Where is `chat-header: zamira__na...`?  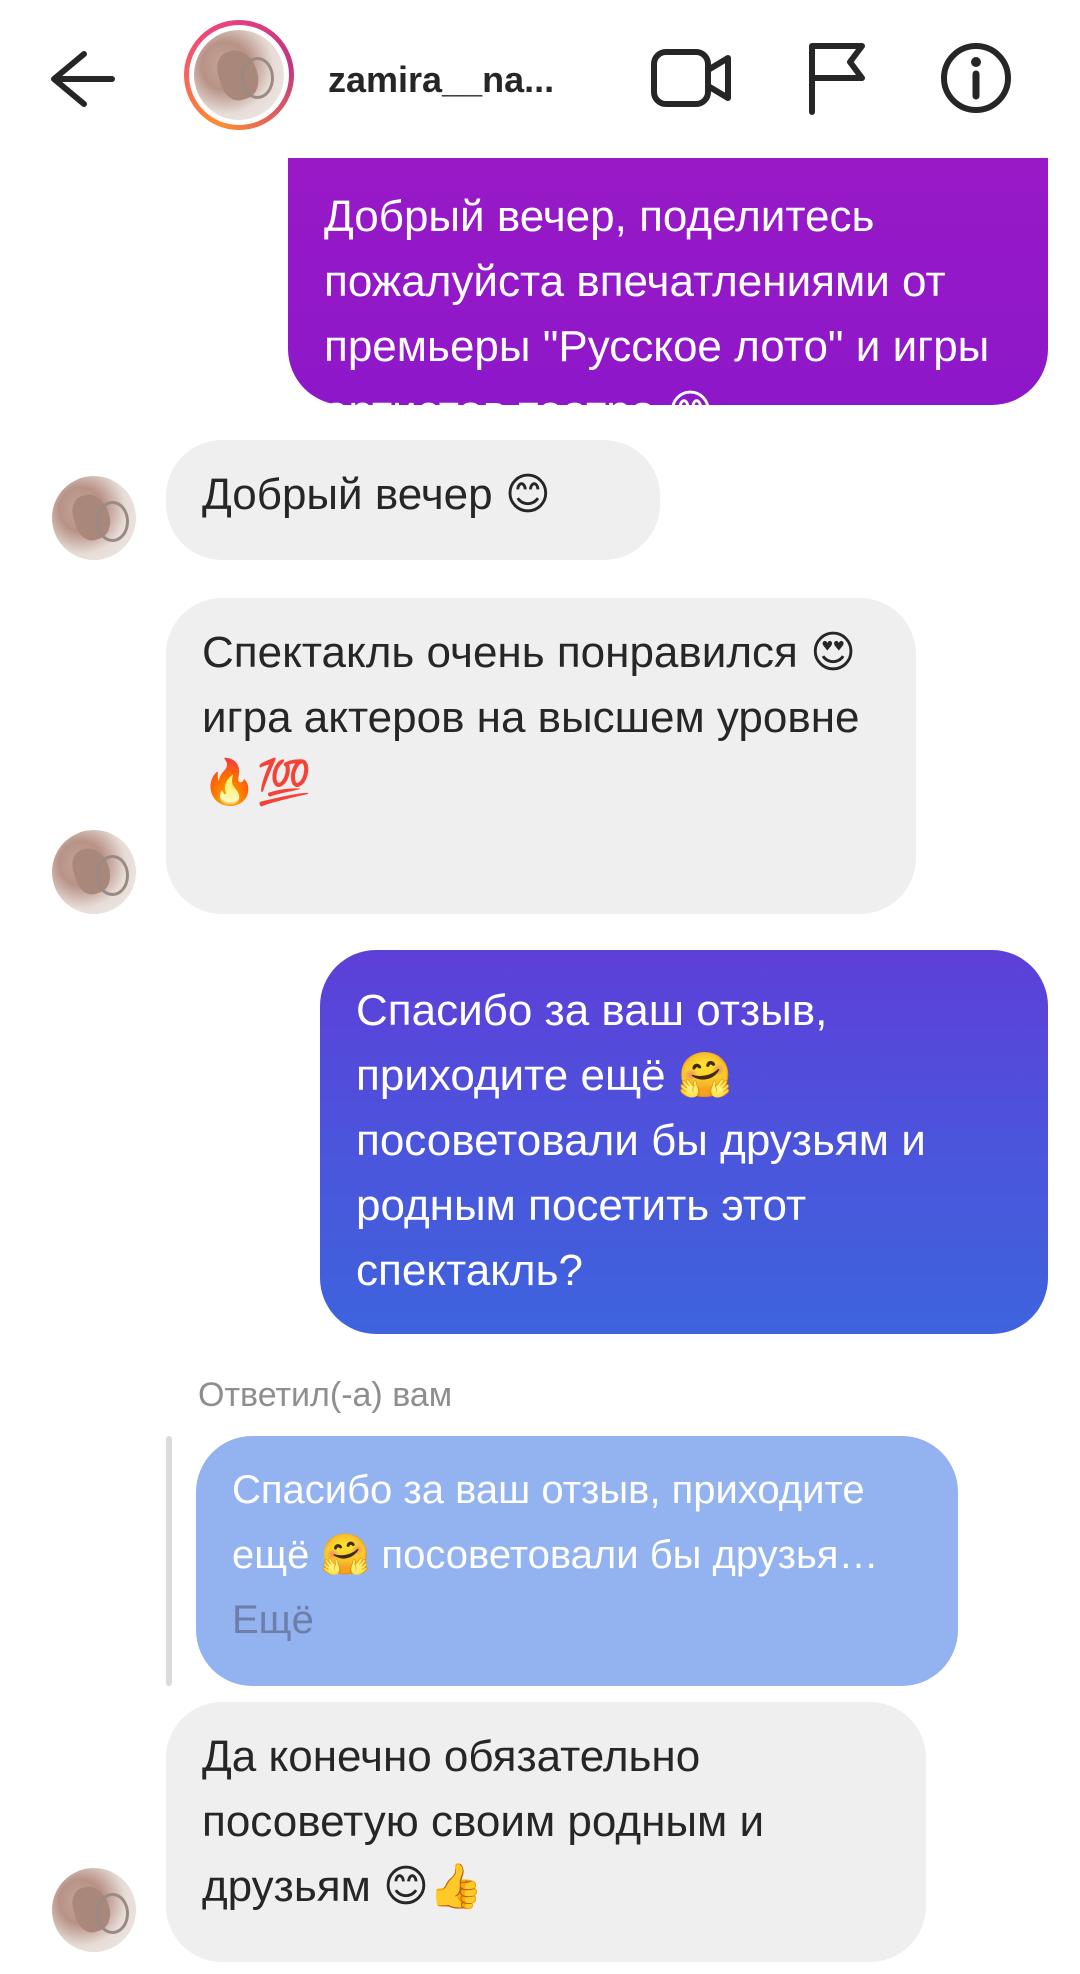
chat-header: zamira__na... is located at coordinates (540, 79).